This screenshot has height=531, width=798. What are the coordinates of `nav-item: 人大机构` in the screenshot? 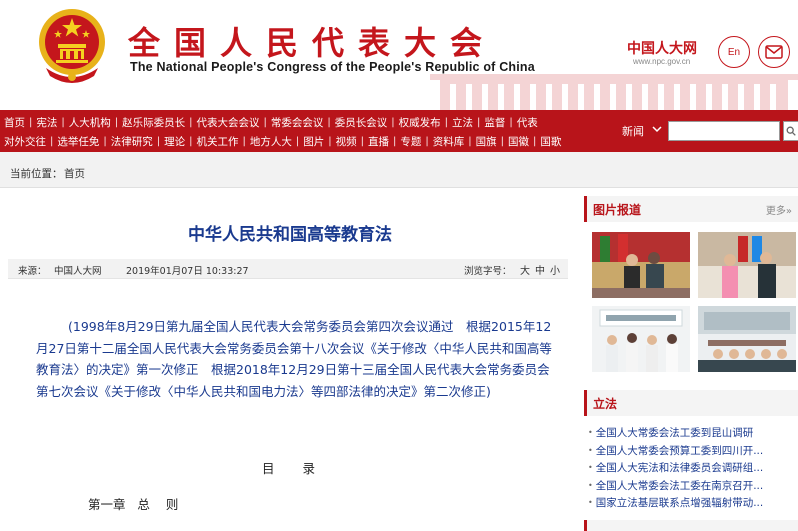 It's located at (90, 122).